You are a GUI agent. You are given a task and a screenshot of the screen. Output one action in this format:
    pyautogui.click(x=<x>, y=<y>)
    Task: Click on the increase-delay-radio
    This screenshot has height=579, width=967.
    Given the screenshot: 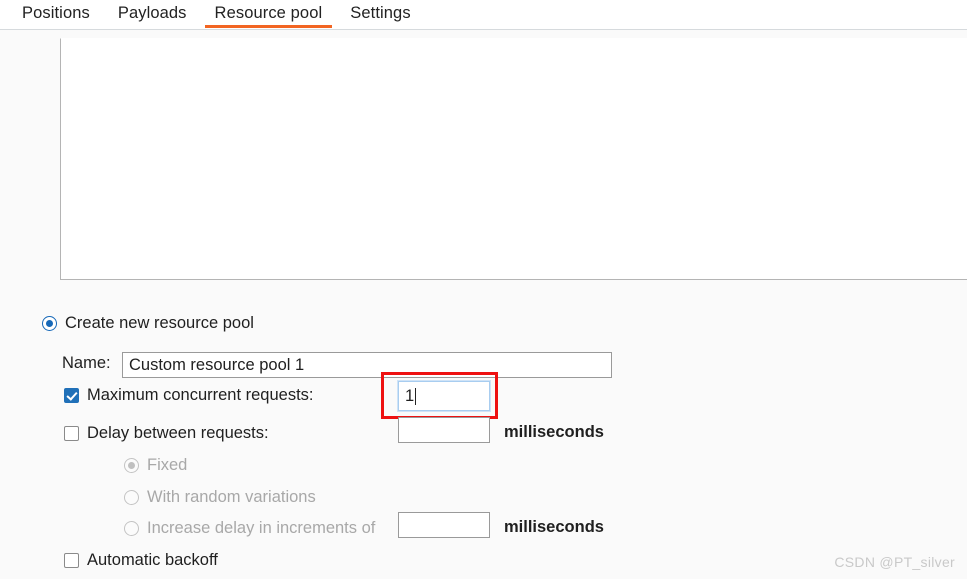 What is the action you would take?
    pyautogui.click(x=131, y=528)
    